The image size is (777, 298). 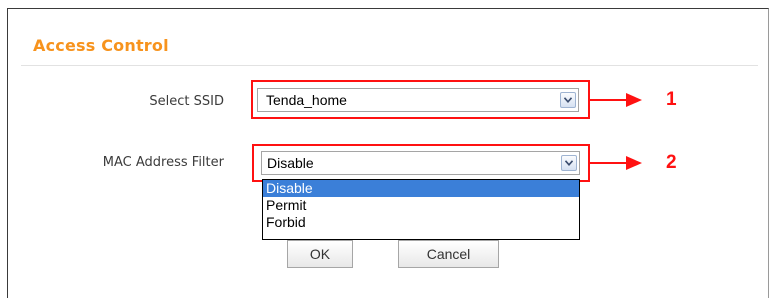 What do you see at coordinates (671, 99) in the screenshot?
I see `callout-number-1: 1` at bounding box center [671, 99].